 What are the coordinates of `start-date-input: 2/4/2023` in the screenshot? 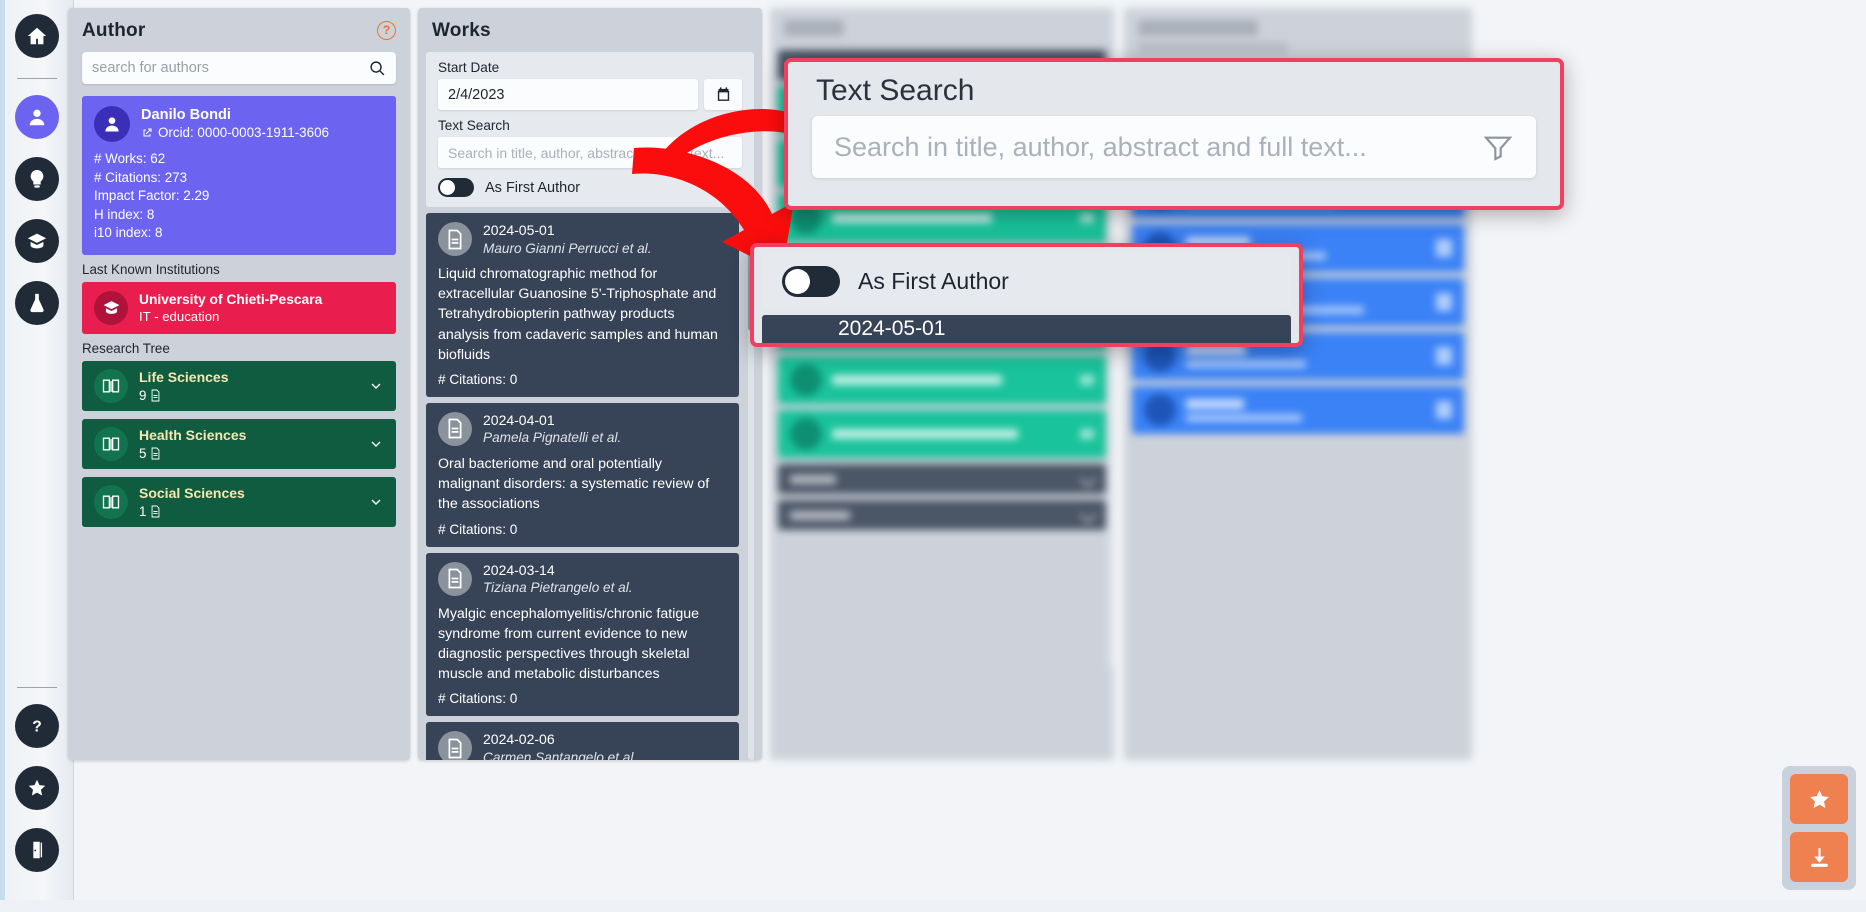 It's located at (568, 94).